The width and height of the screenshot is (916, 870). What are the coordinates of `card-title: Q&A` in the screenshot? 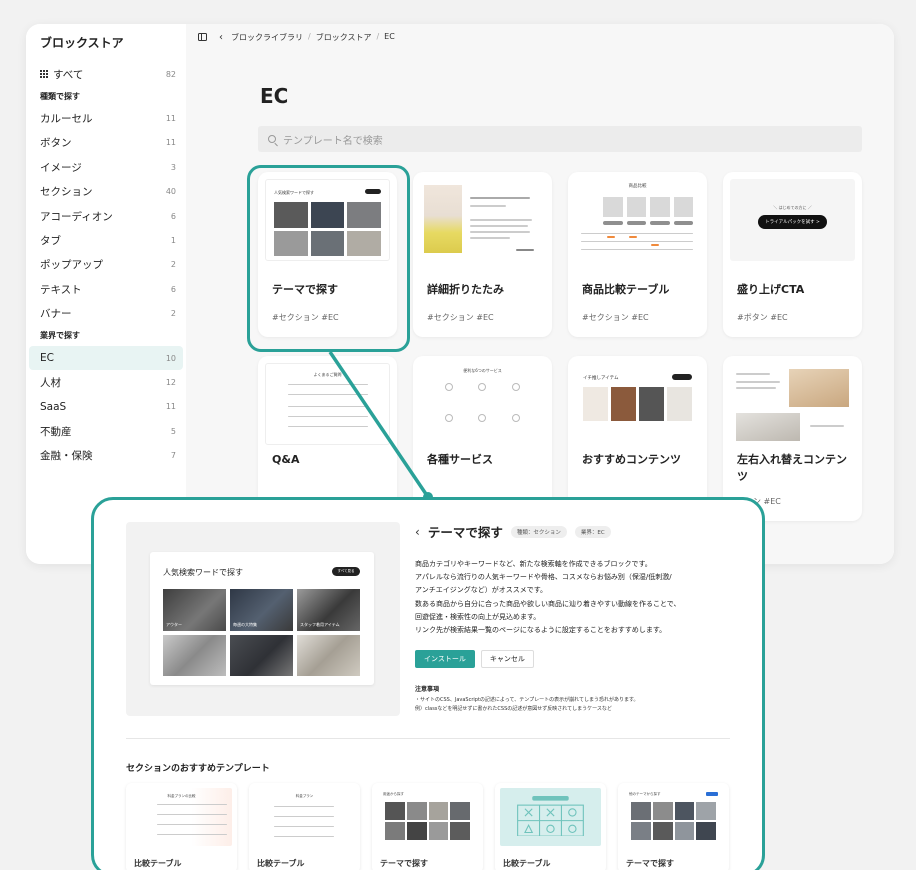 It's located at (286, 459).